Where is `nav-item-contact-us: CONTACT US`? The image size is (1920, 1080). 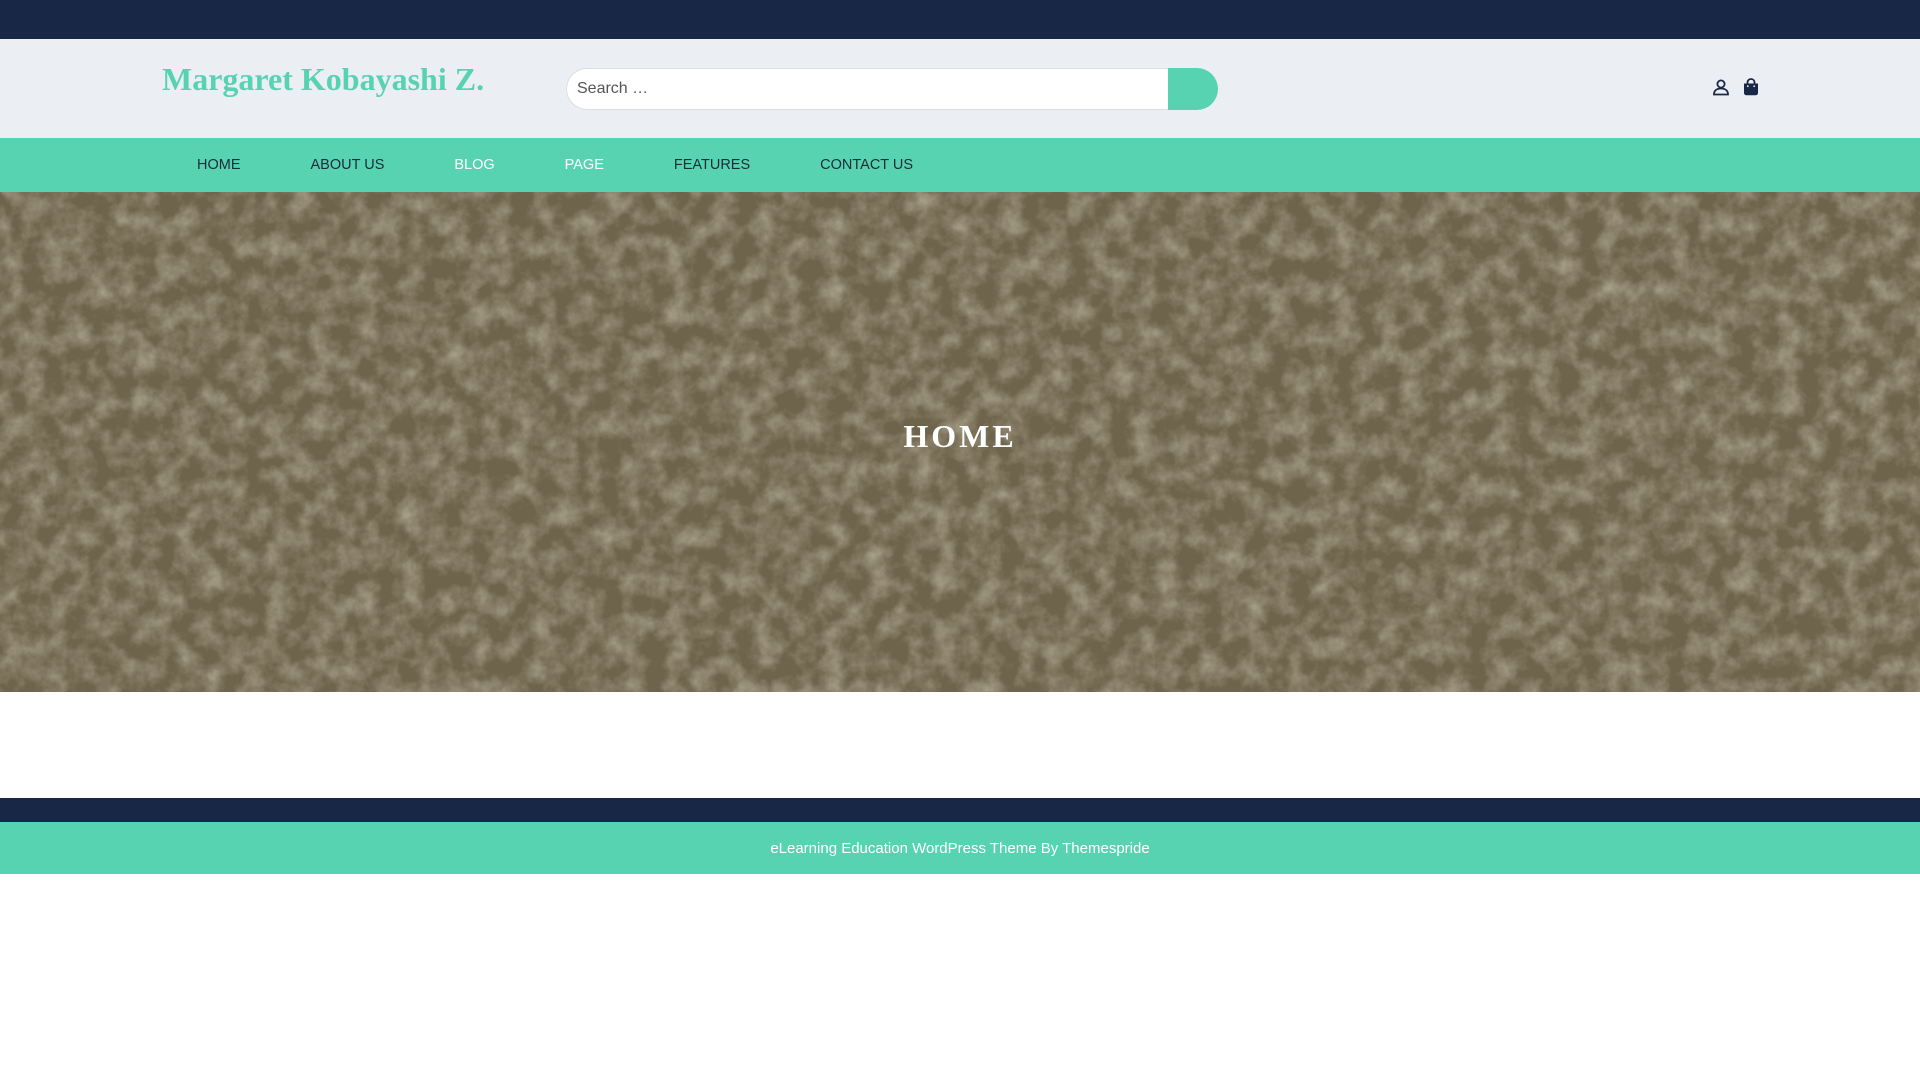
nav-item-contact-us: CONTACT US is located at coordinates (866, 165).